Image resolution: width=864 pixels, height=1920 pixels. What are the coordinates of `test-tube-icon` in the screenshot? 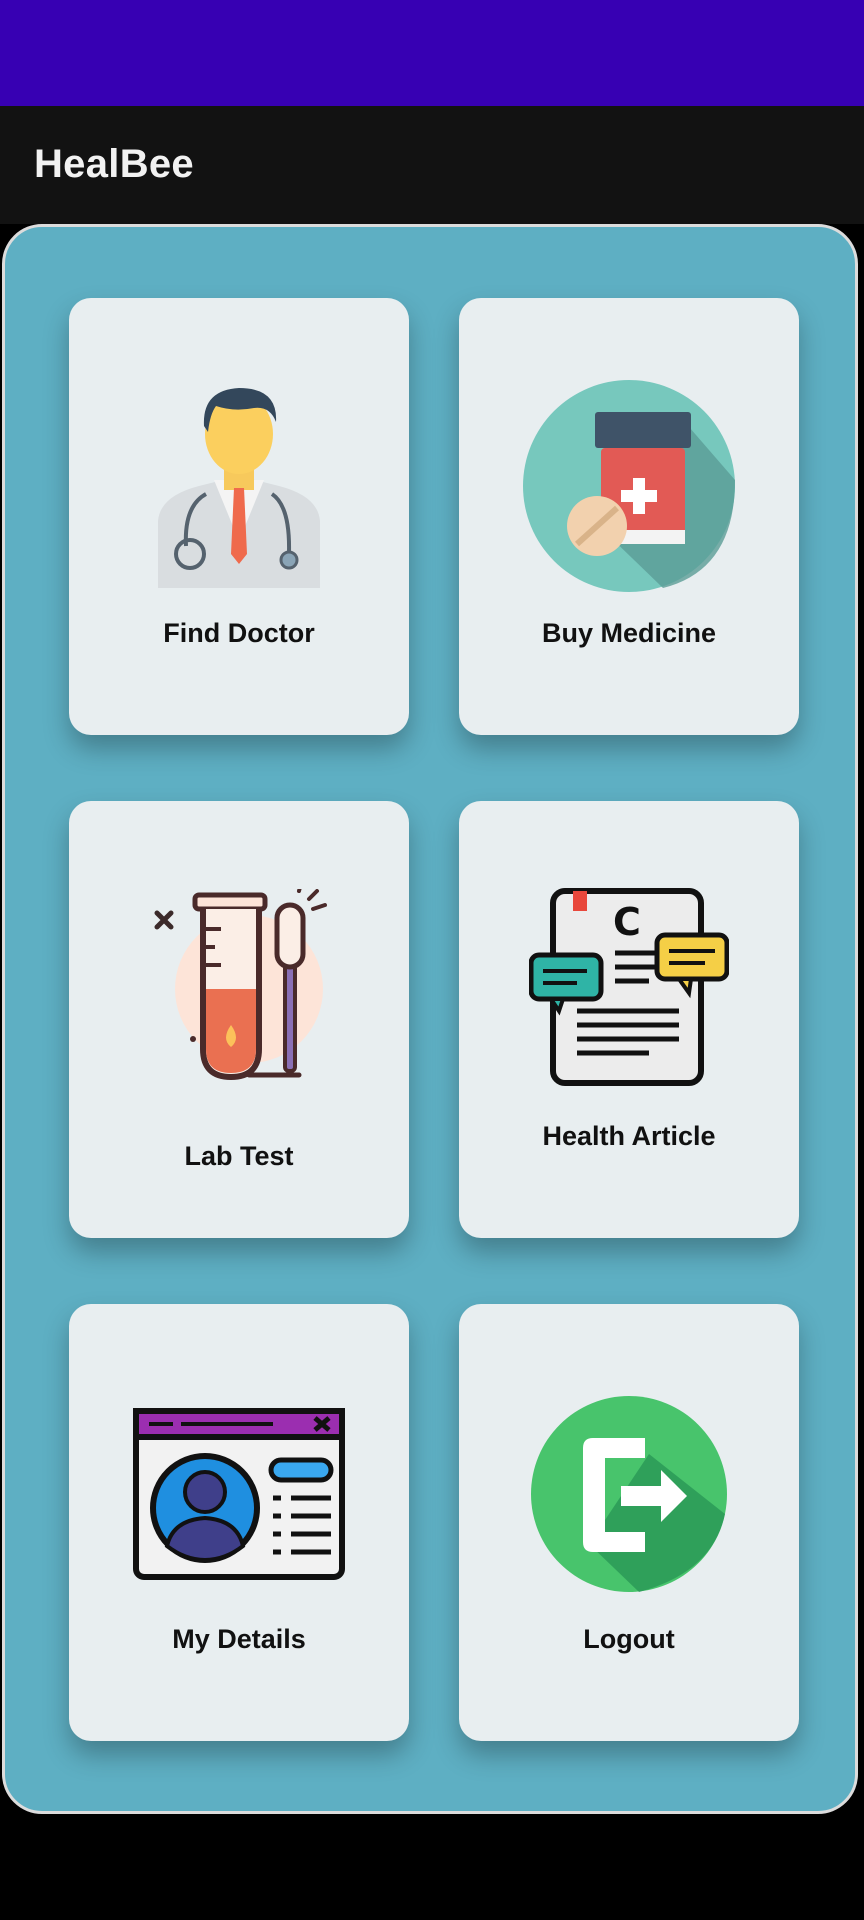 It's located at (240, 985).